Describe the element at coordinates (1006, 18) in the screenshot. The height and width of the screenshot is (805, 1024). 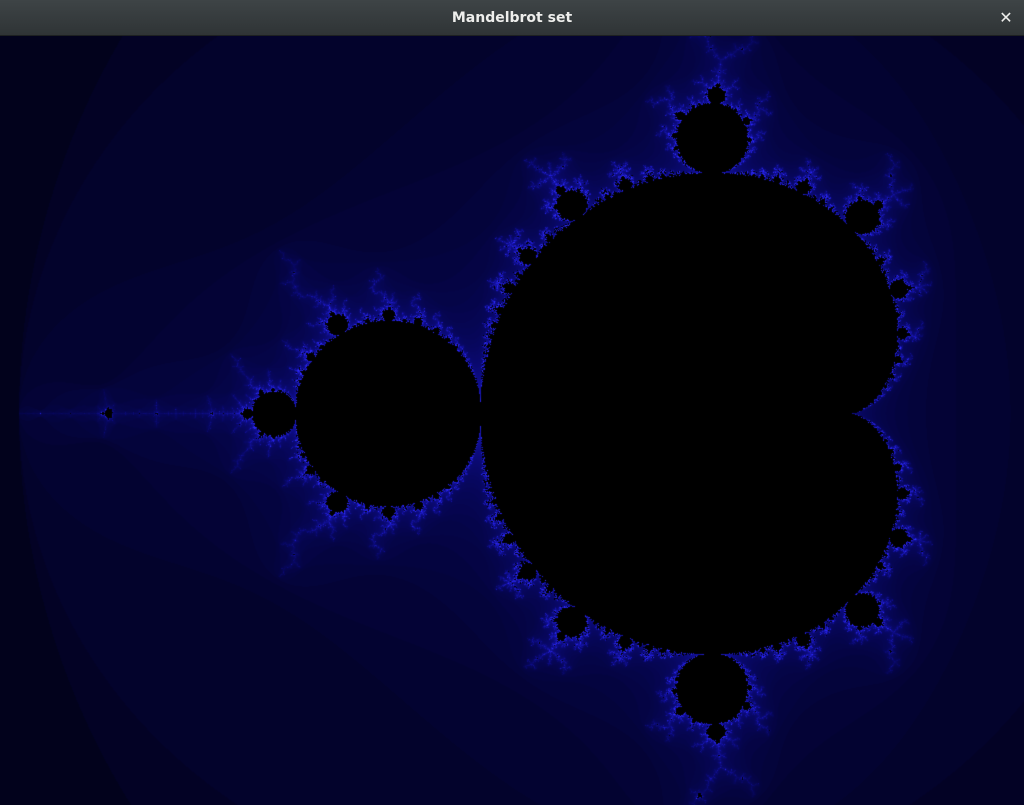
I see `close-icon: ✕` at that location.